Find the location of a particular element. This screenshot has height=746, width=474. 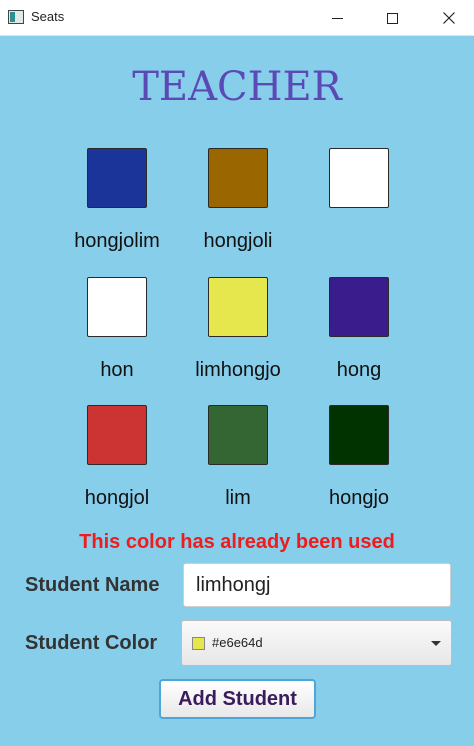

student-color-picker: #e6e64d is located at coordinates (316, 643).